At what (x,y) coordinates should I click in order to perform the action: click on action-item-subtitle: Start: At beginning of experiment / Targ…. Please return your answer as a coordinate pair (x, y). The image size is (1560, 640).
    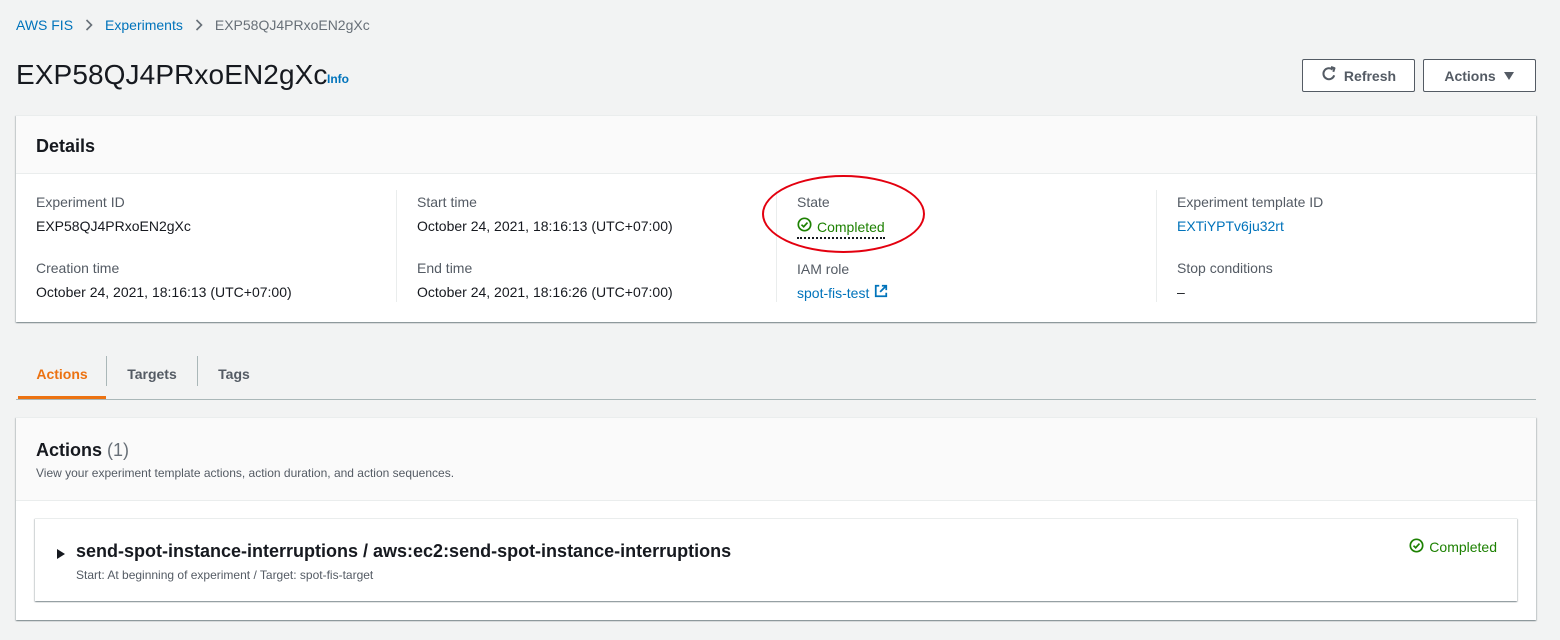
    Looking at the image, I should click on (225, 575).